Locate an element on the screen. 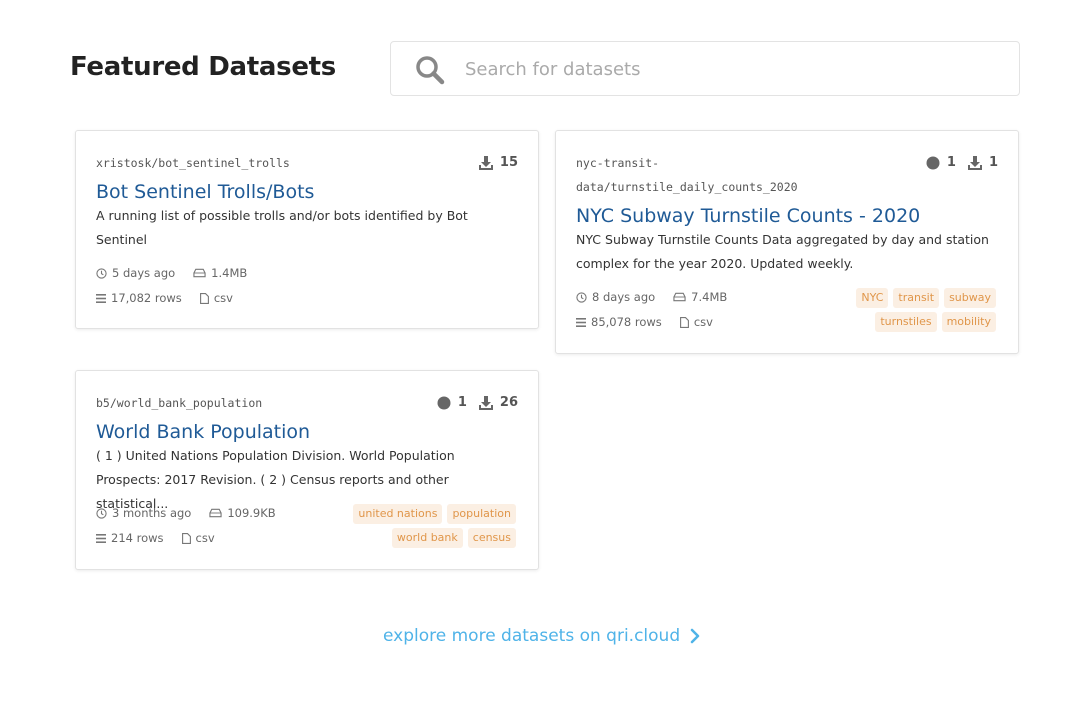 Image resolution: width=1077 pixels, height=707 pixels. dataset-stats: 1 1 is located at coordinates (956, 162).